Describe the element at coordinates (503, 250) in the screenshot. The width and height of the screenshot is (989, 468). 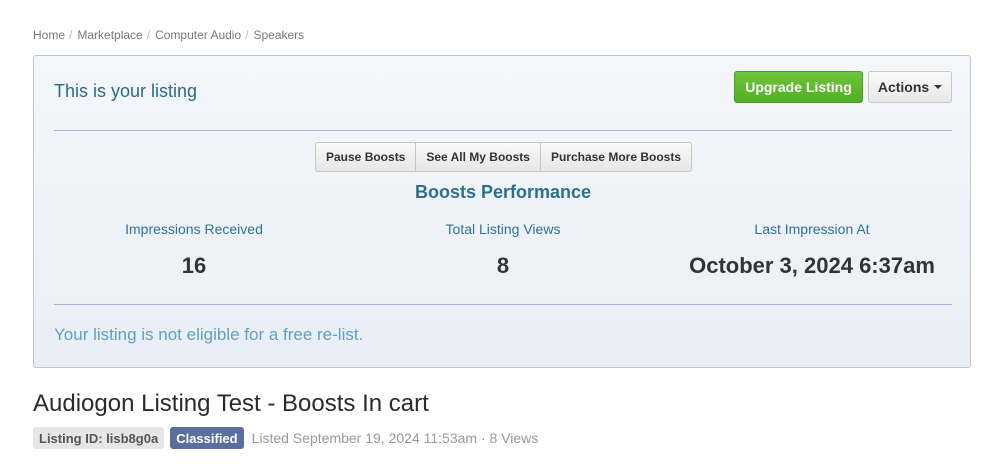
I see `stat-total-views: Total Listing Views 8` at that location.